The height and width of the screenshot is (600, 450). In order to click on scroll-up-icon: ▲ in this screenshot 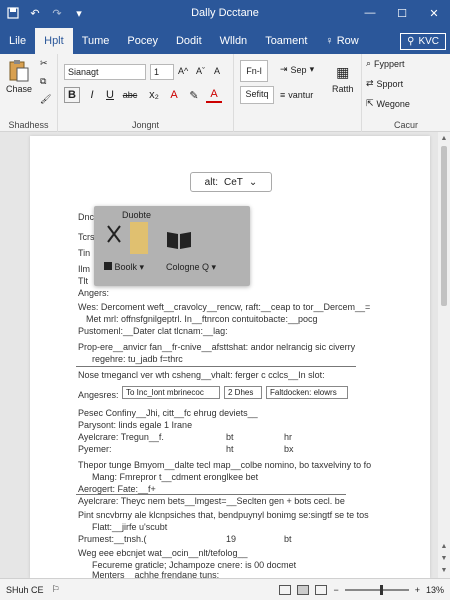, I will do `click(444, 138)`.